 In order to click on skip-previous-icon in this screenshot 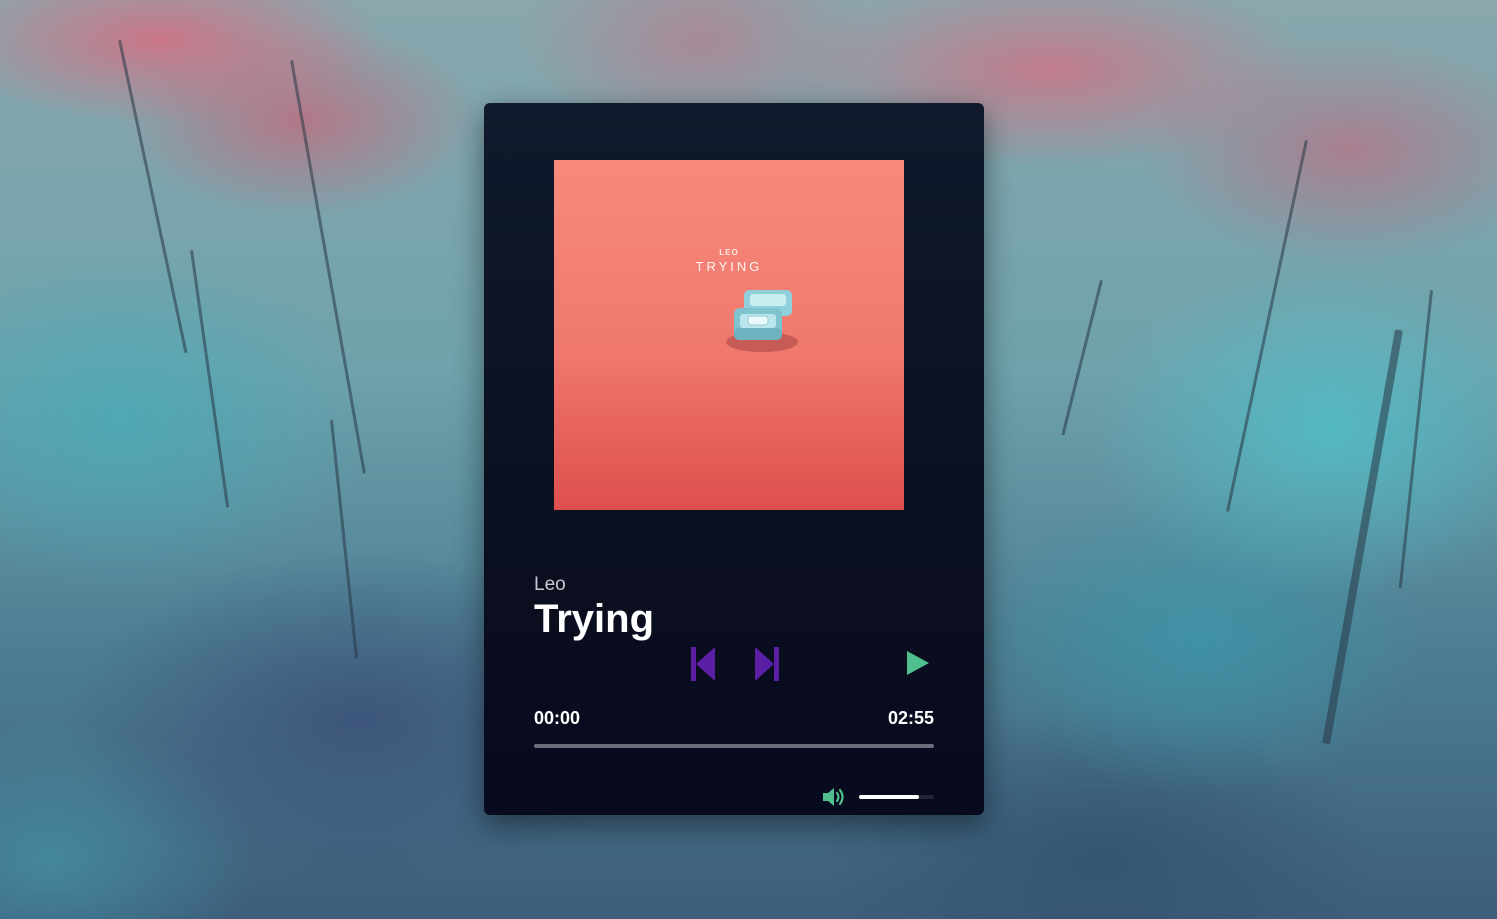, I will do `click(703, 664)`.